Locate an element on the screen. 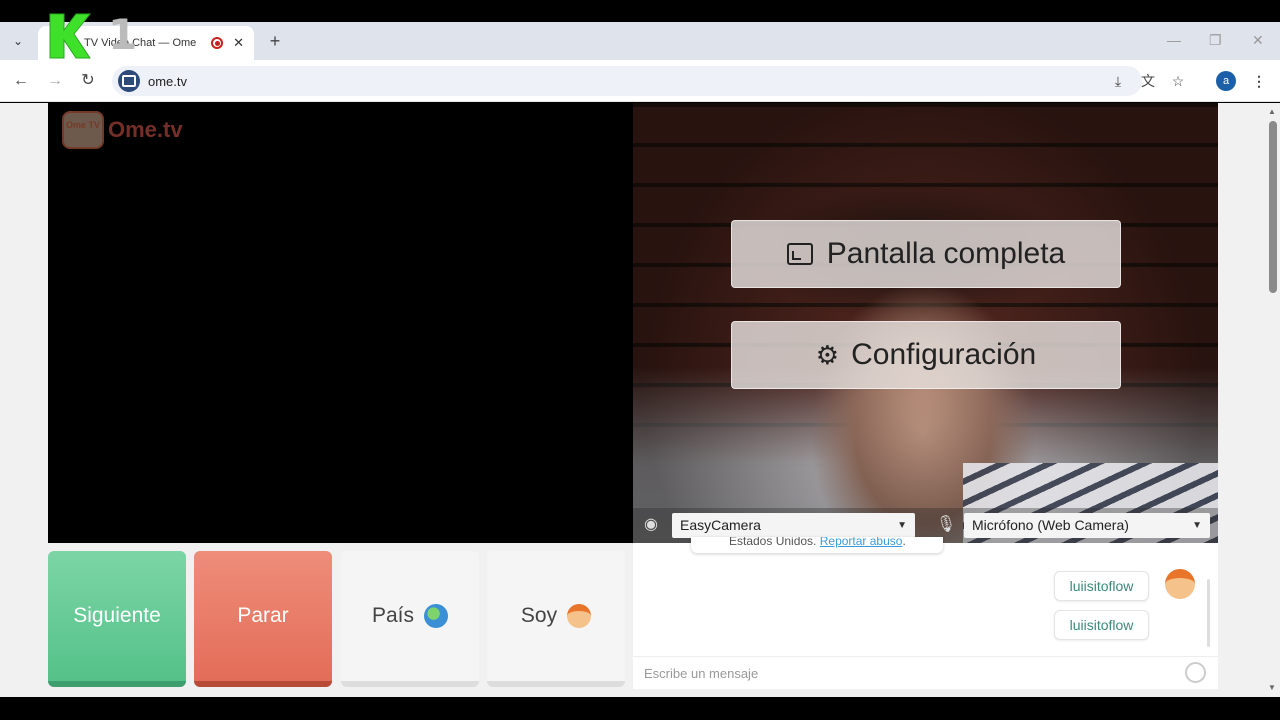  bottom-letterbox is located at coordinates (640, 708).